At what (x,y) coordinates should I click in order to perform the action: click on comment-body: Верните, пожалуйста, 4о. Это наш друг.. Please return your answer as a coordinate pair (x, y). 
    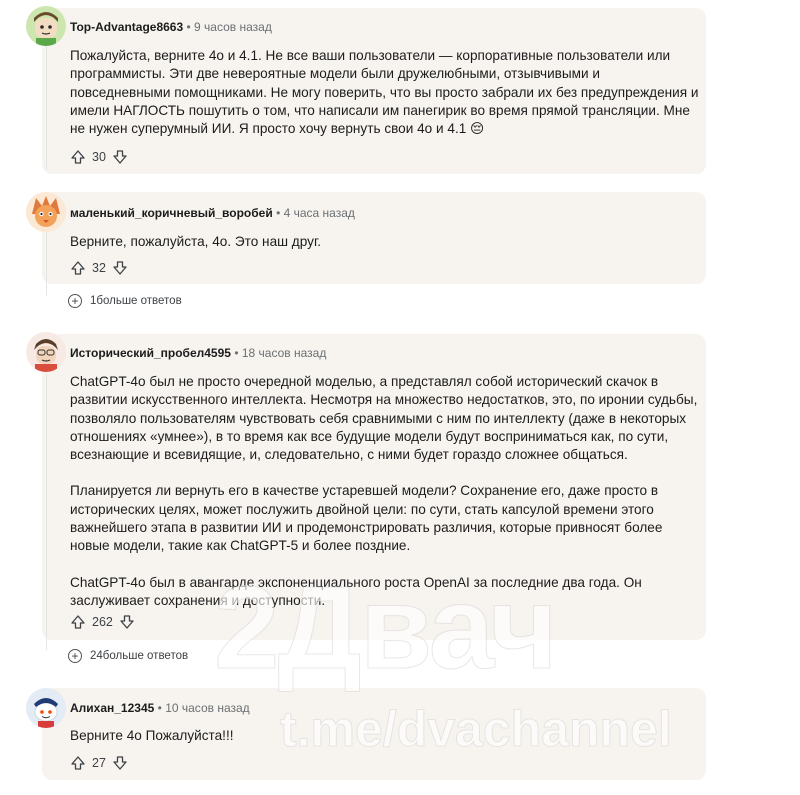
    Looking at the image, I should click on (385, 247).